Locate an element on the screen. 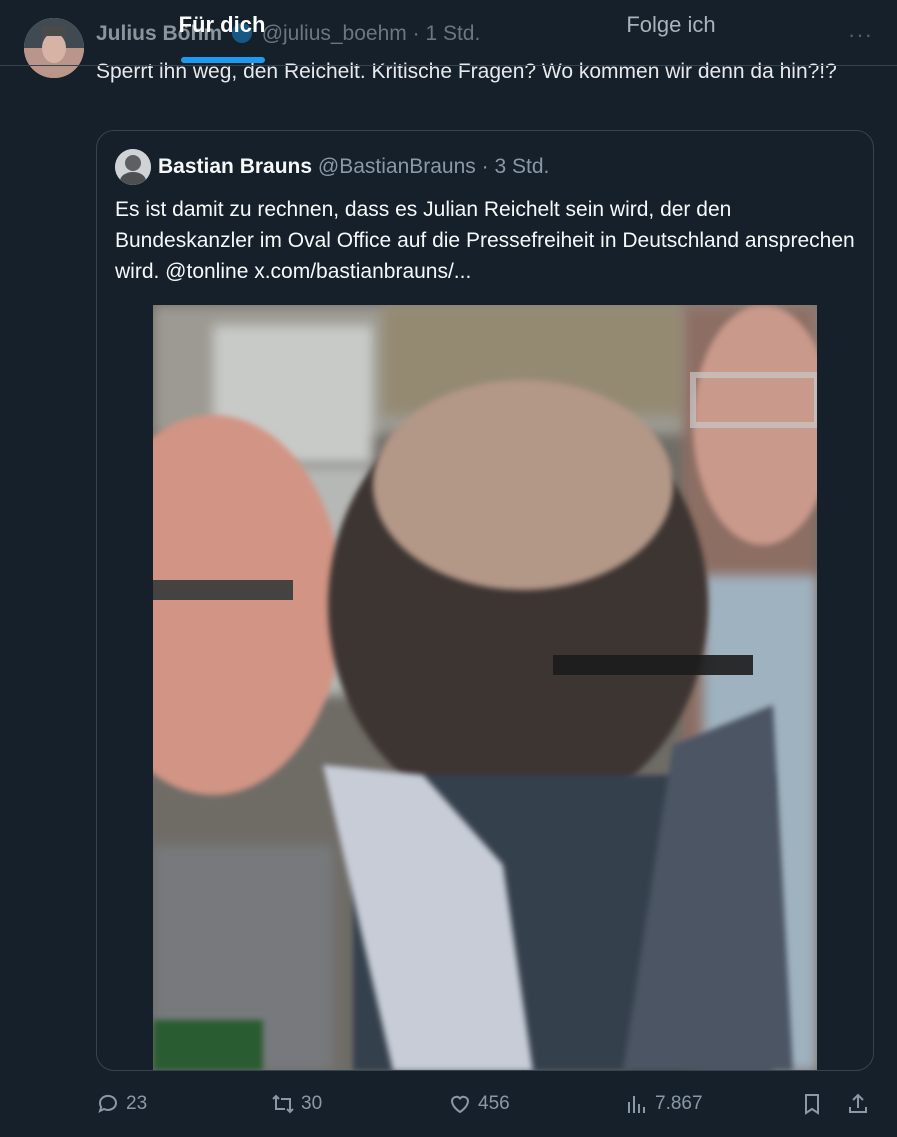 This screenshot has width=897, height=1137. quote-avatar is located at coordinates (133, 167).